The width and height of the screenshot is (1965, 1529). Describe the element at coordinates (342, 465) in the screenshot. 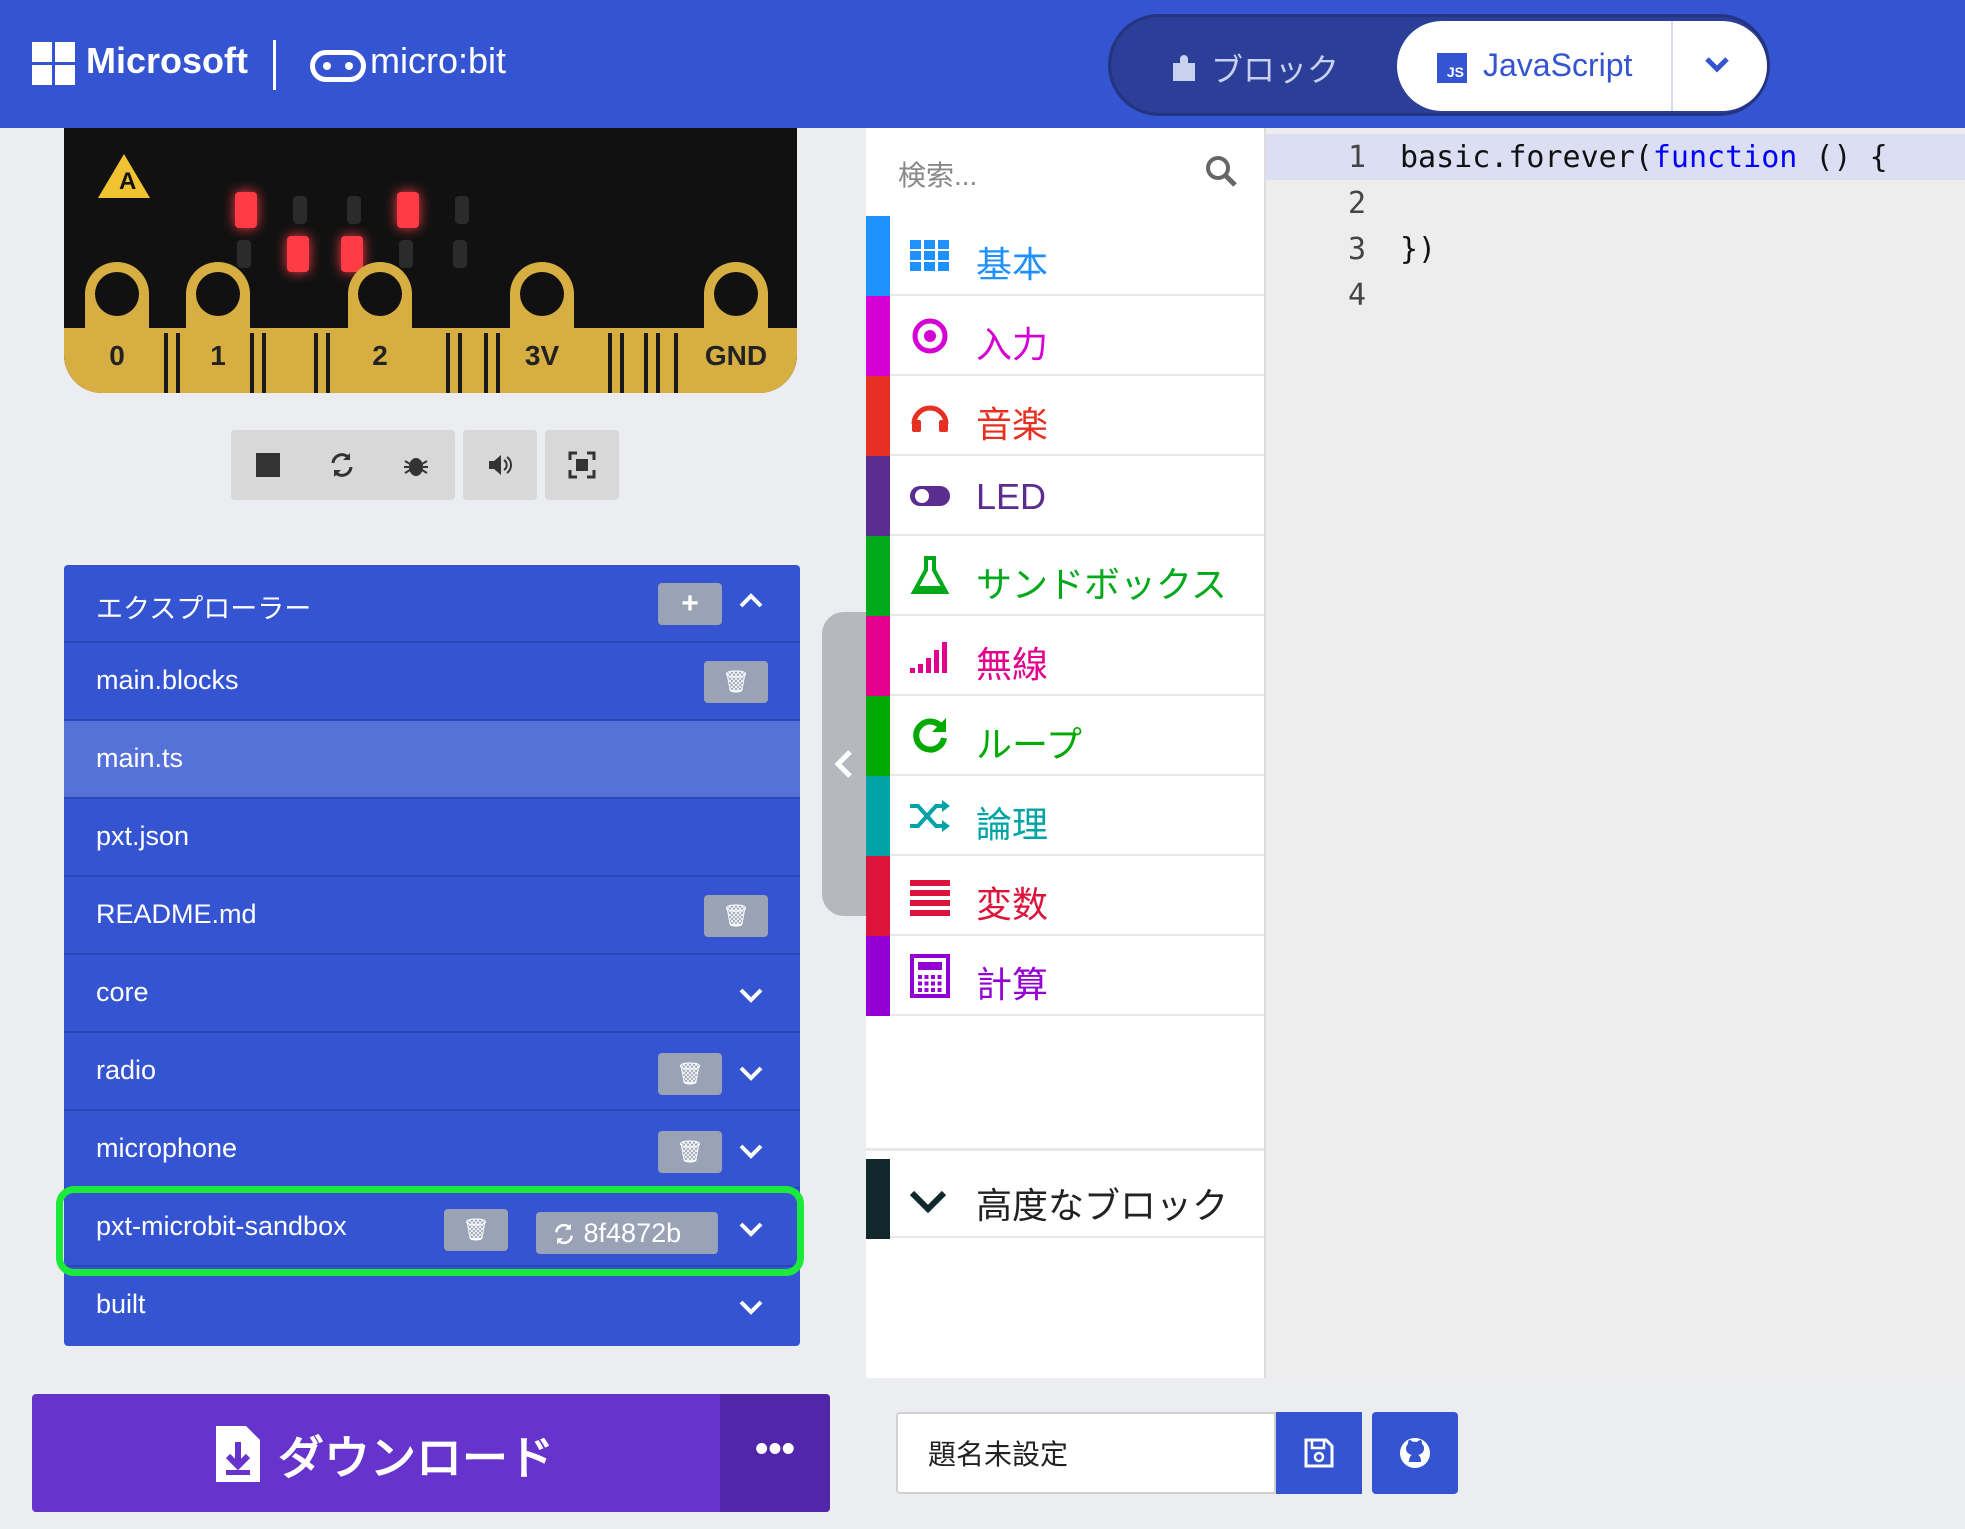

I see `restart-icon` at that location.